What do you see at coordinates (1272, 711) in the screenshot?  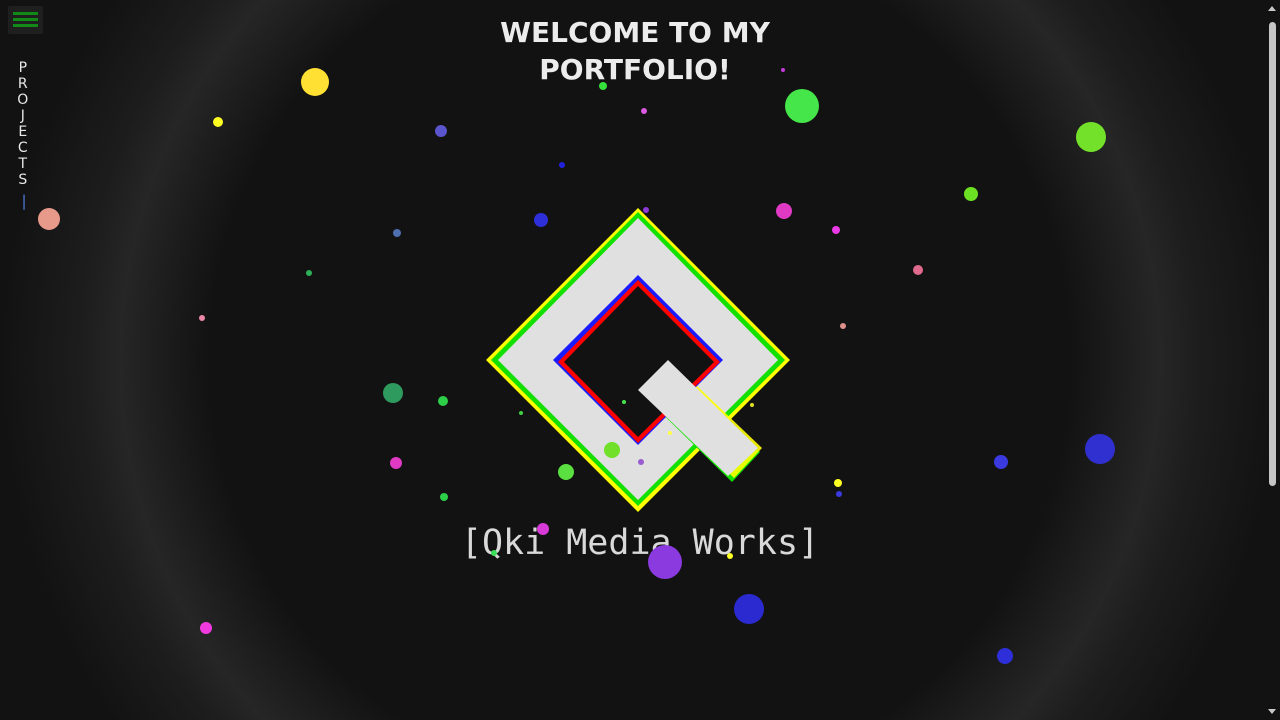 I see `scroll-down-arrow-icon` at bounding box center [1272, 711].